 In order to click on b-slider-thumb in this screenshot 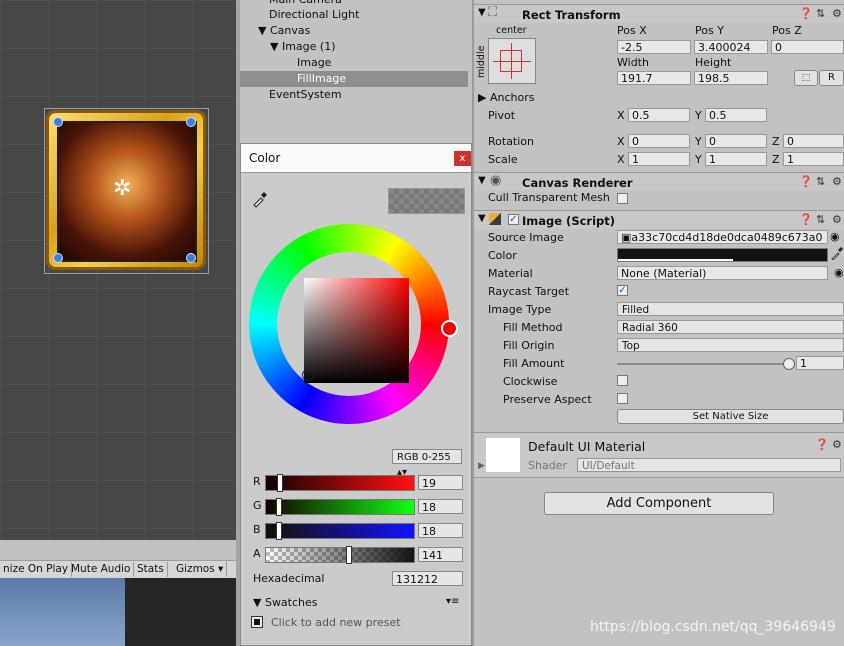, I will do `click(279, 531)`.